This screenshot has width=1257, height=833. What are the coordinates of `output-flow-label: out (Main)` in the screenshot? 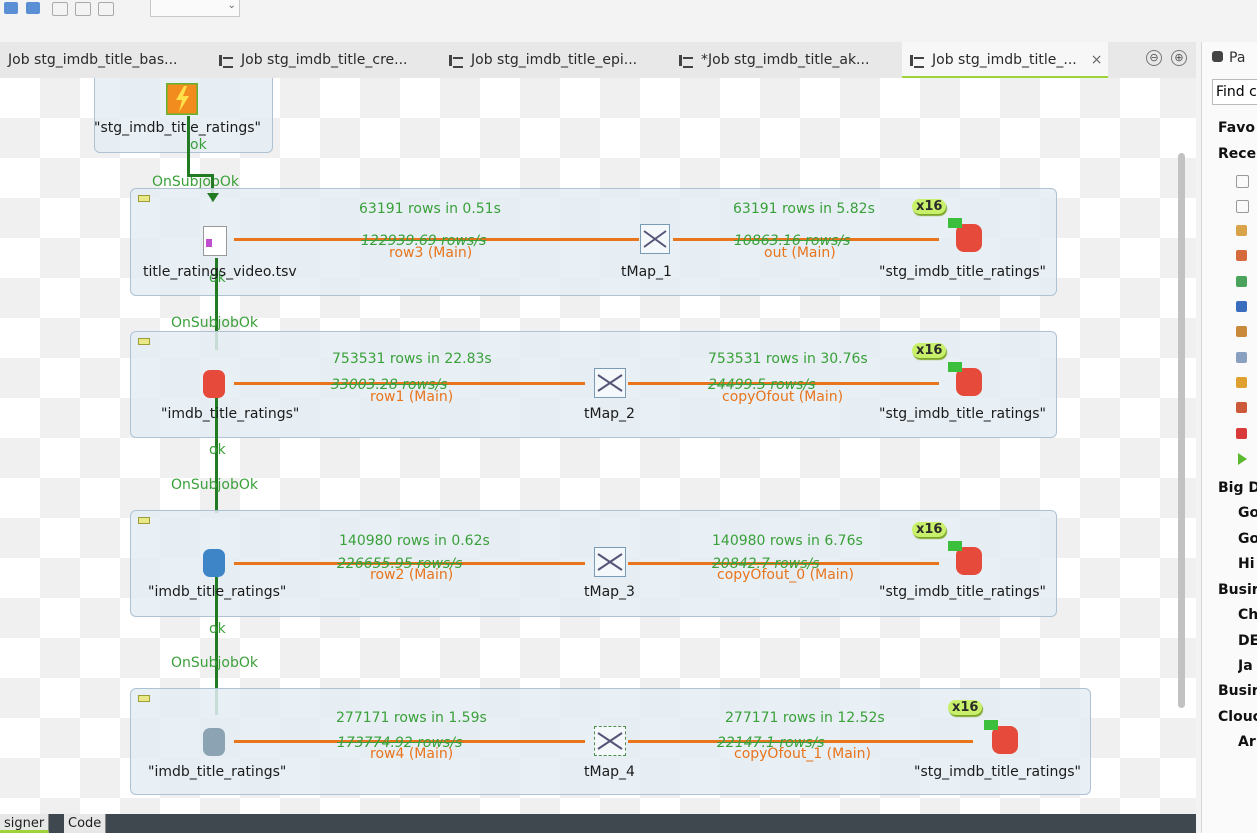 It's located at (800, 253).